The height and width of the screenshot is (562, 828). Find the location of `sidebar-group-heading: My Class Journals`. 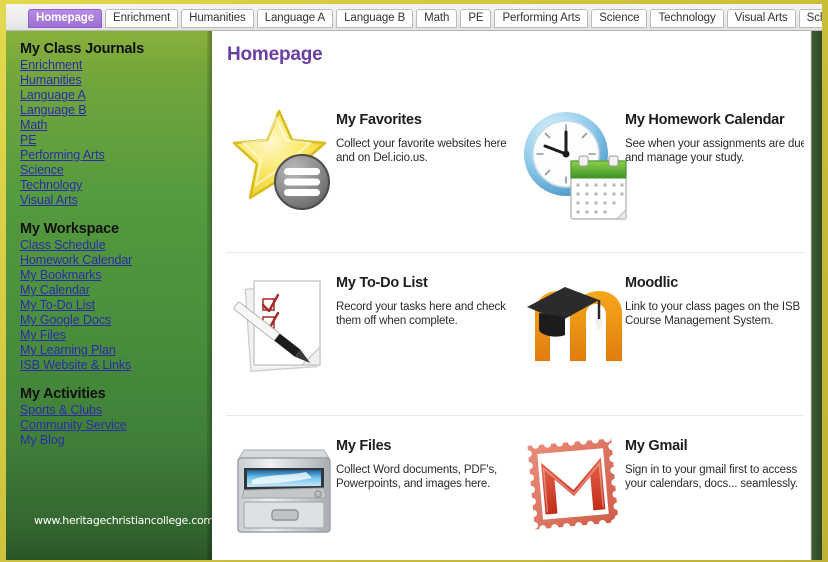

sidebar-group-heading: My Class Journals is located at coordinates (82, 49).